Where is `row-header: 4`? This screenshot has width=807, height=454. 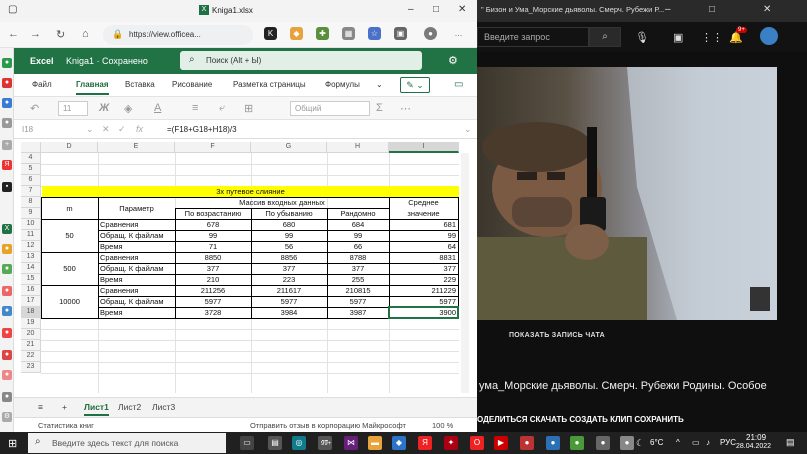 row-header: 4 is located at coordinates (31, 158).